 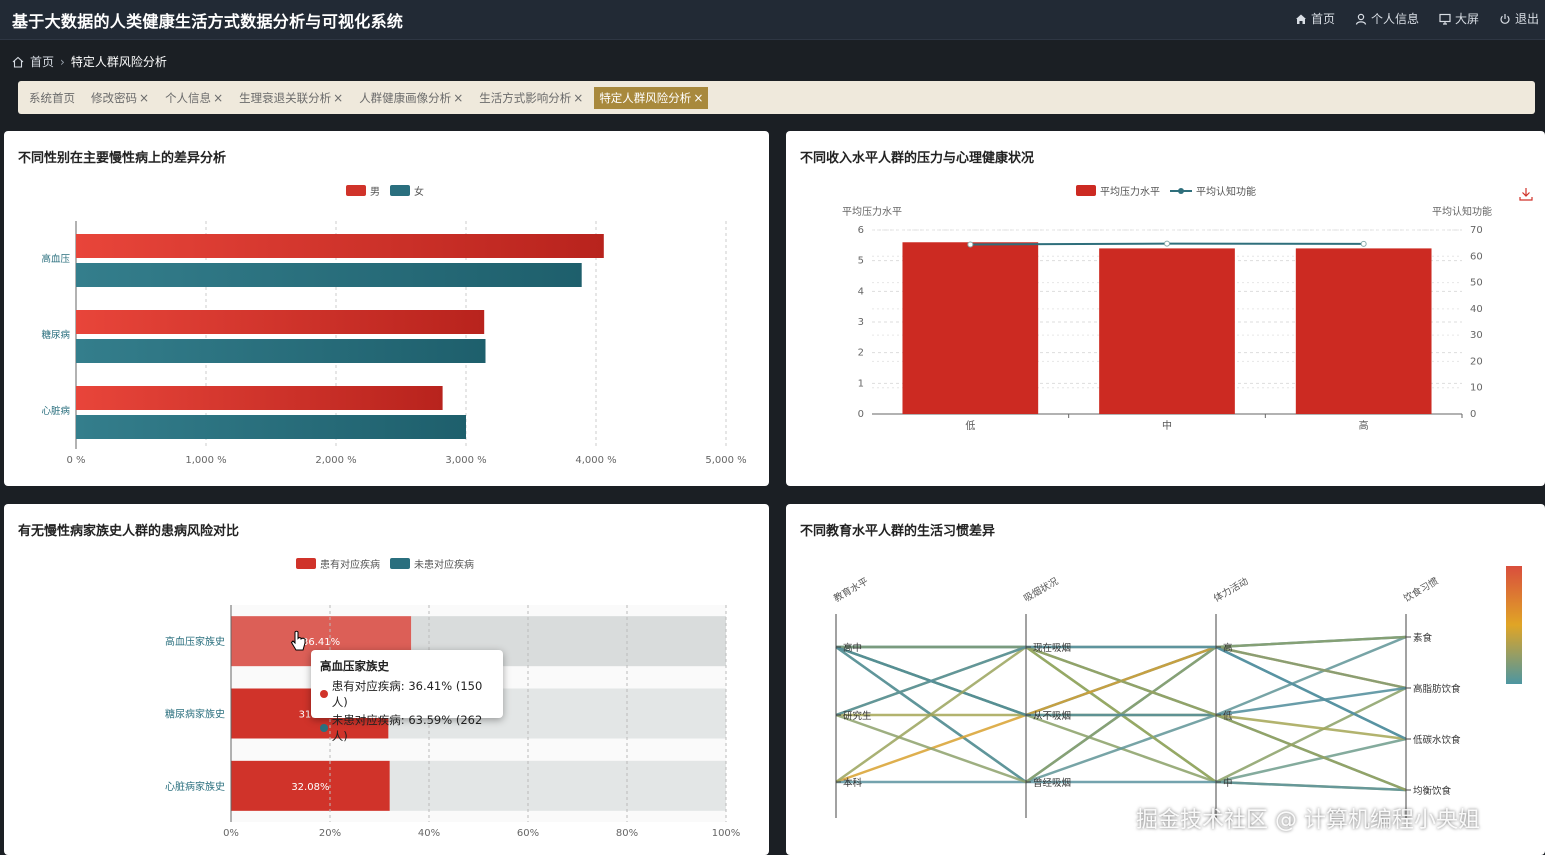 I want to click on income-combo-chart: 平均压力水平 平均认知功能0123456010203040506070低中高, so click(x=1167, y=318).